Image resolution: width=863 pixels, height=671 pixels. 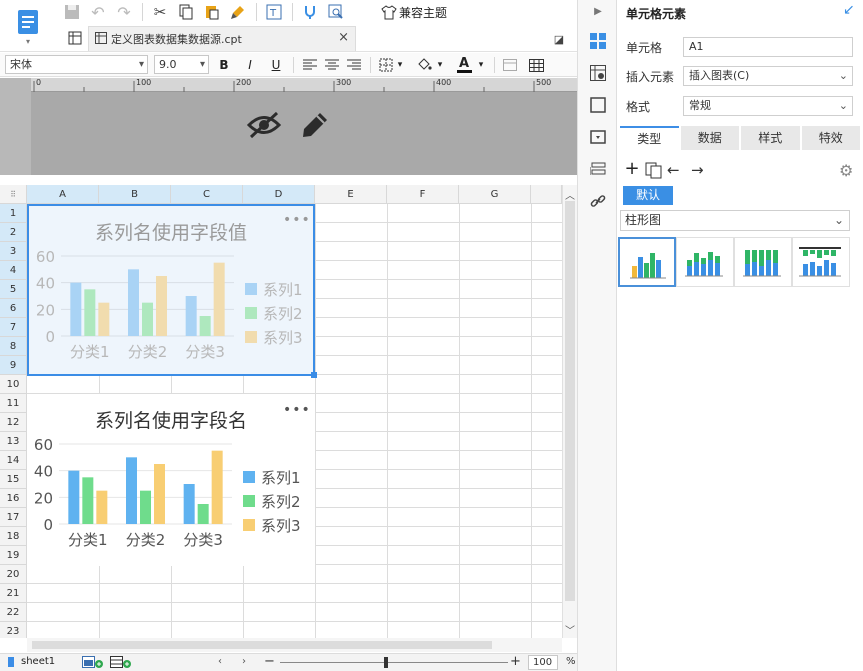 What do you see at coordinates (598, 105) in the screenshot?
I see `widget-icon` at bounding box center [598, 105].